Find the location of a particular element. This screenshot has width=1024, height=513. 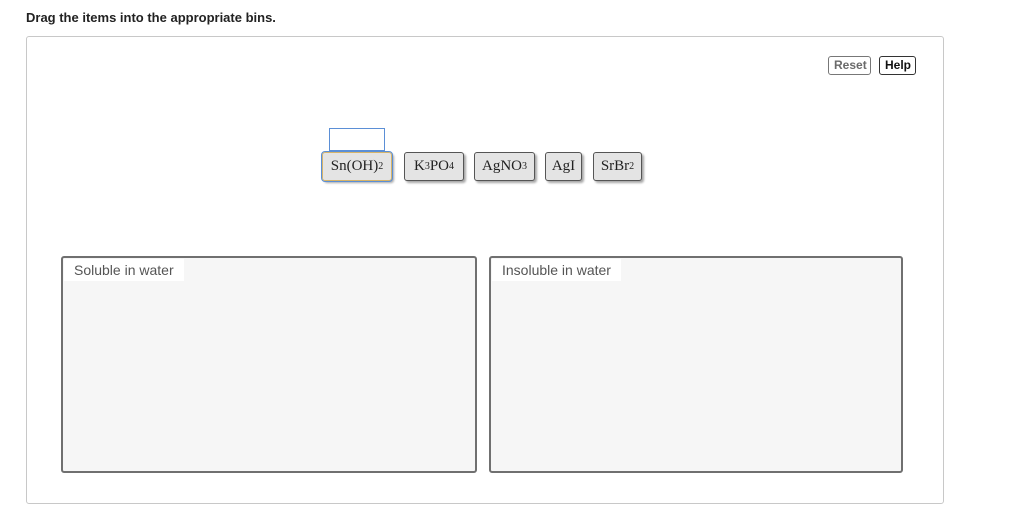

tile-formula-sub2: 4 is located at coordinates (452, 166).